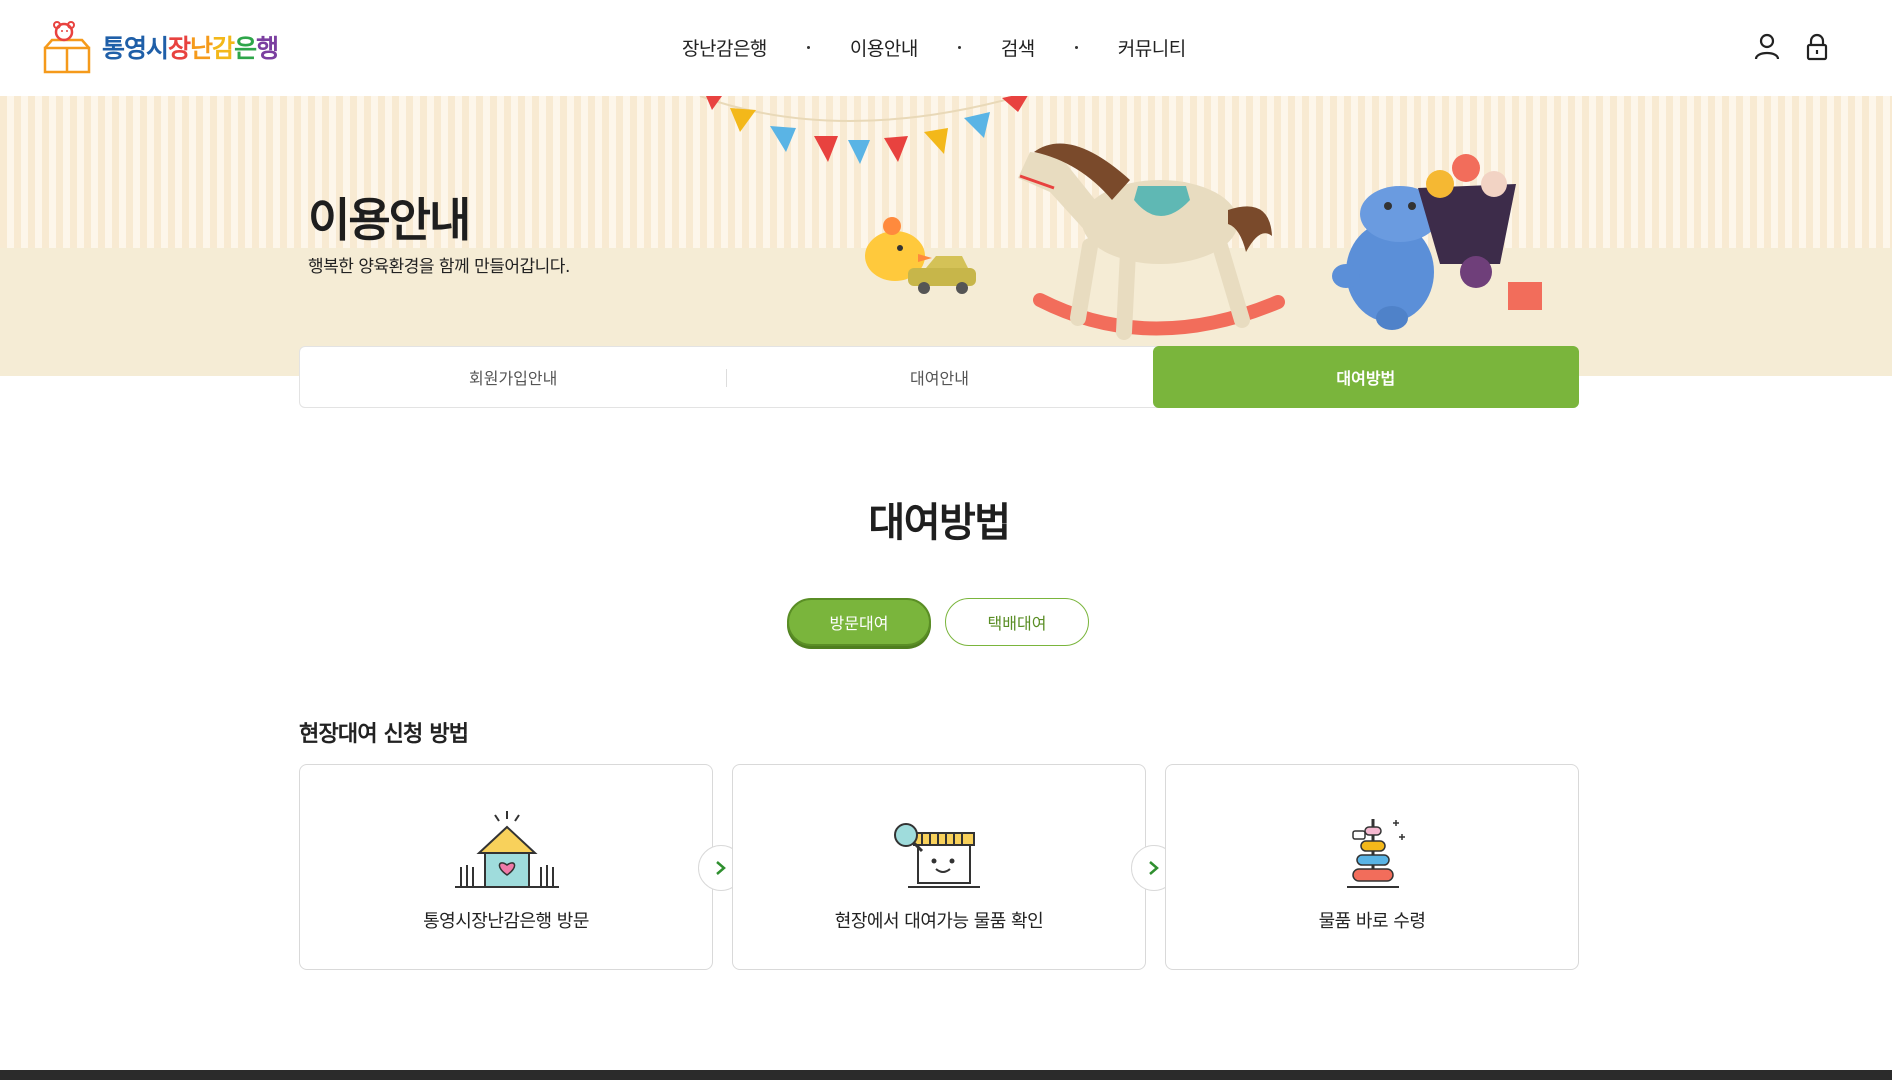 The width and height of the screenshot is (1892, 1080). Describe the element at coordinates (1365, 377) in the screenshot. I see `tab-rental-method: 대여방법` at that location.